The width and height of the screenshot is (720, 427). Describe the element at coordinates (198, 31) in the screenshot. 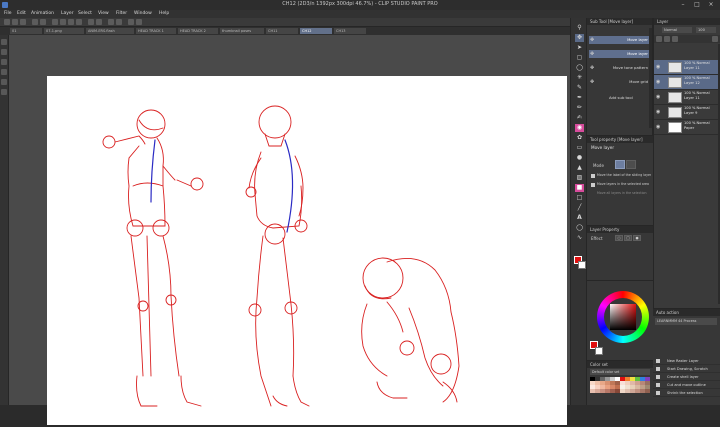

I see `tab-doc-5: HEAD TRACK 2` at that location.